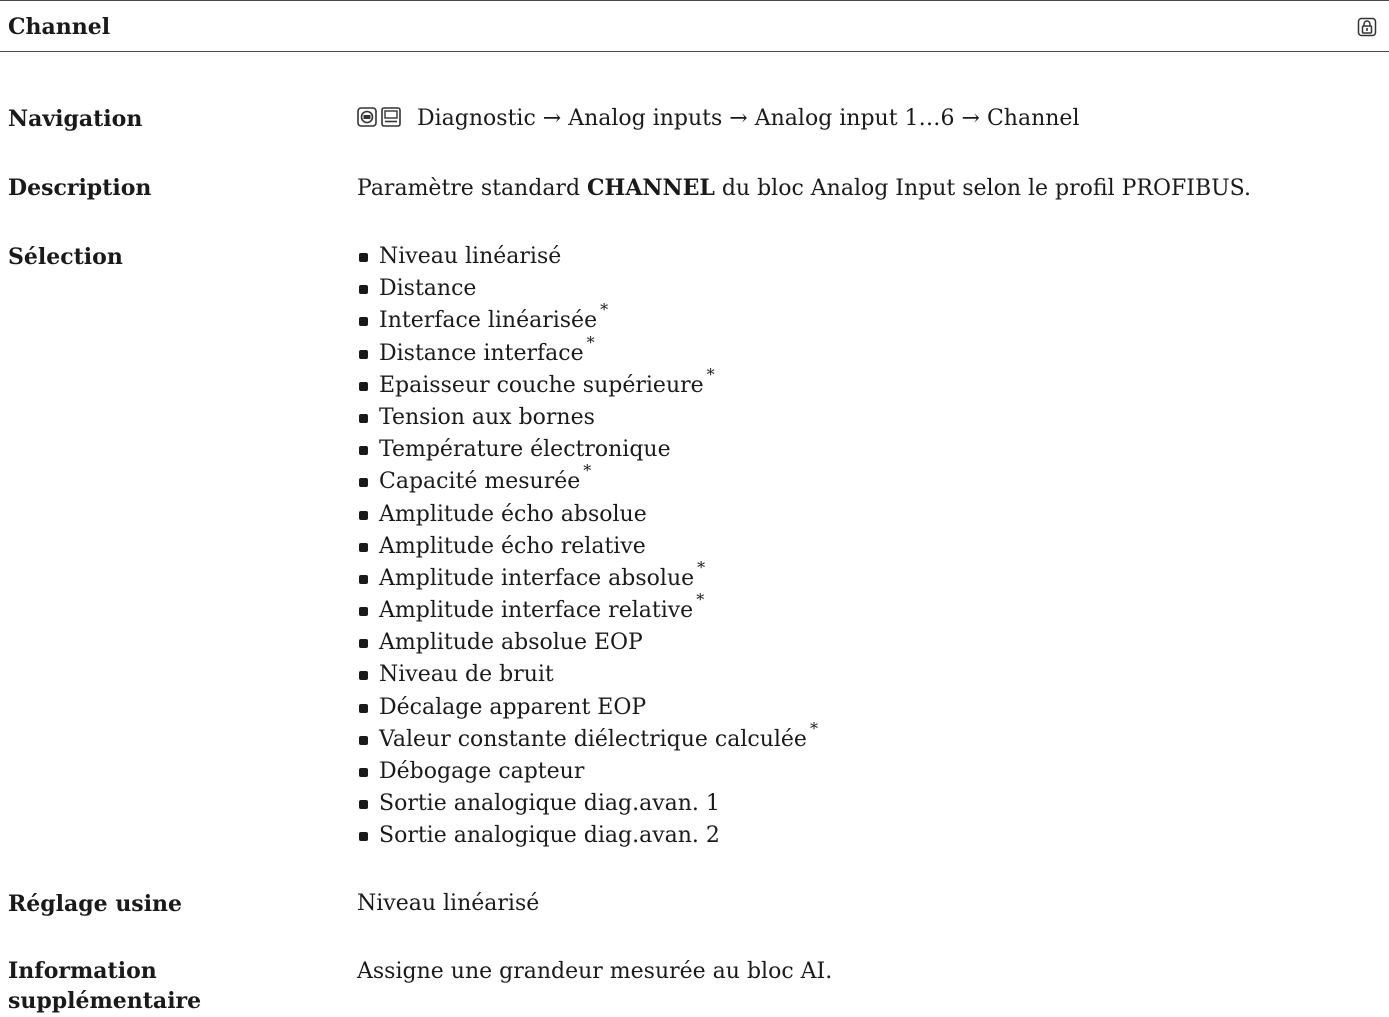  Describe the element at coordinates (482, 771) in the screenshot. I see `option-text: Débogage capteur` at that location.